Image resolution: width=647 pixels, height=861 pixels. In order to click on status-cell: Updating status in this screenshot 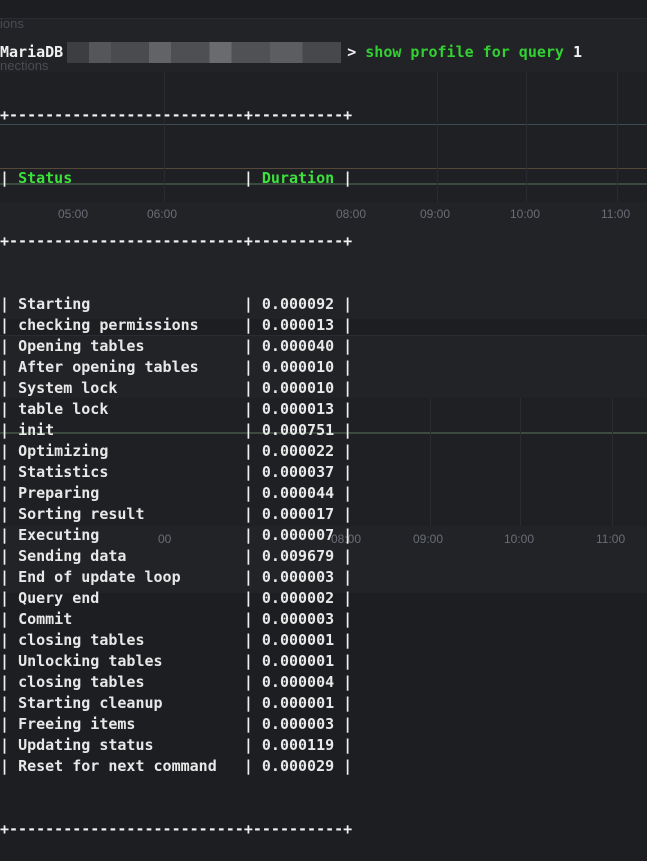, I will do `click(126, 745)`.